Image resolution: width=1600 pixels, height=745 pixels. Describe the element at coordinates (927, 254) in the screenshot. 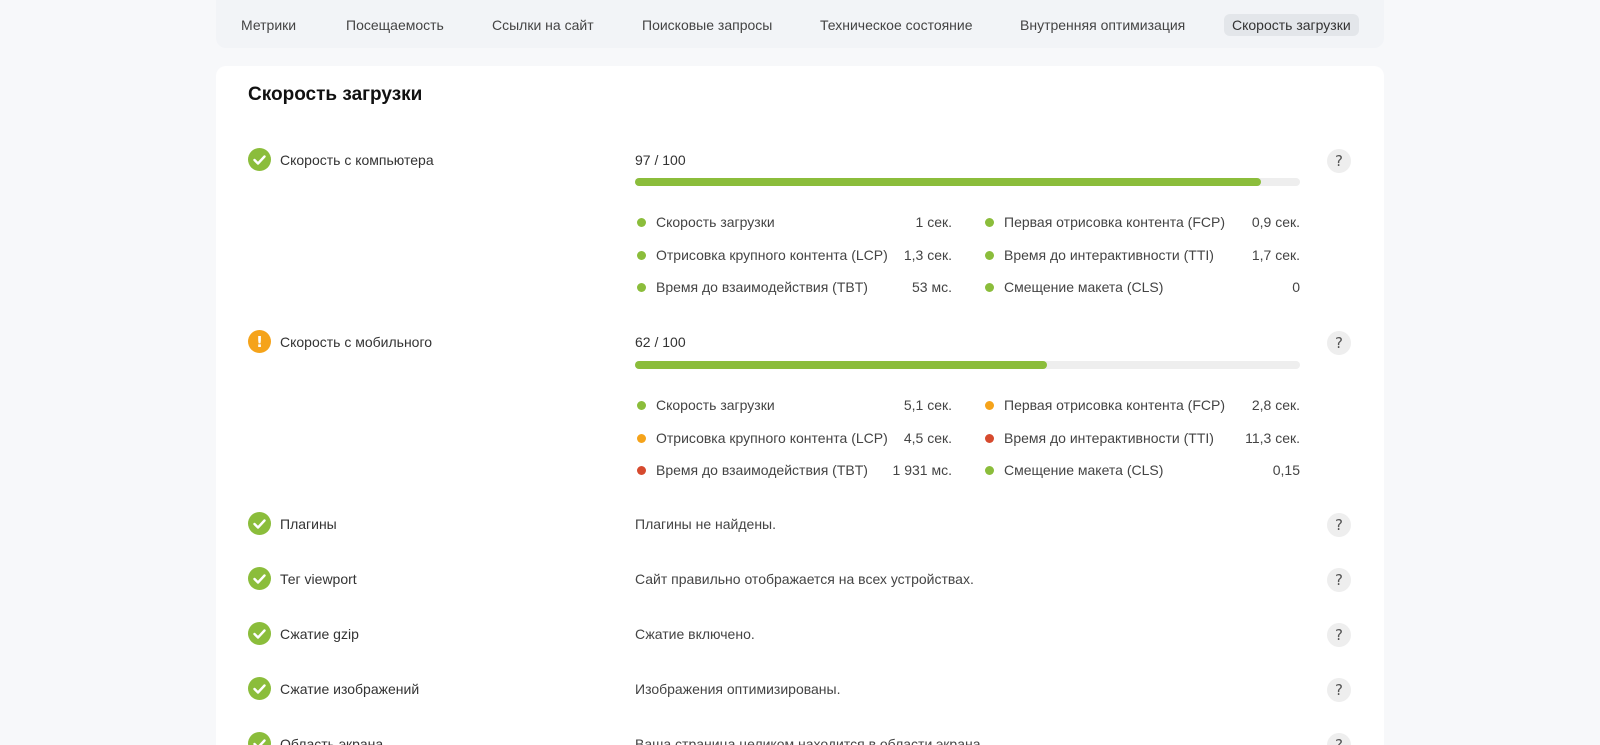

I see `metric-value: 1,3 сек.` at that location.